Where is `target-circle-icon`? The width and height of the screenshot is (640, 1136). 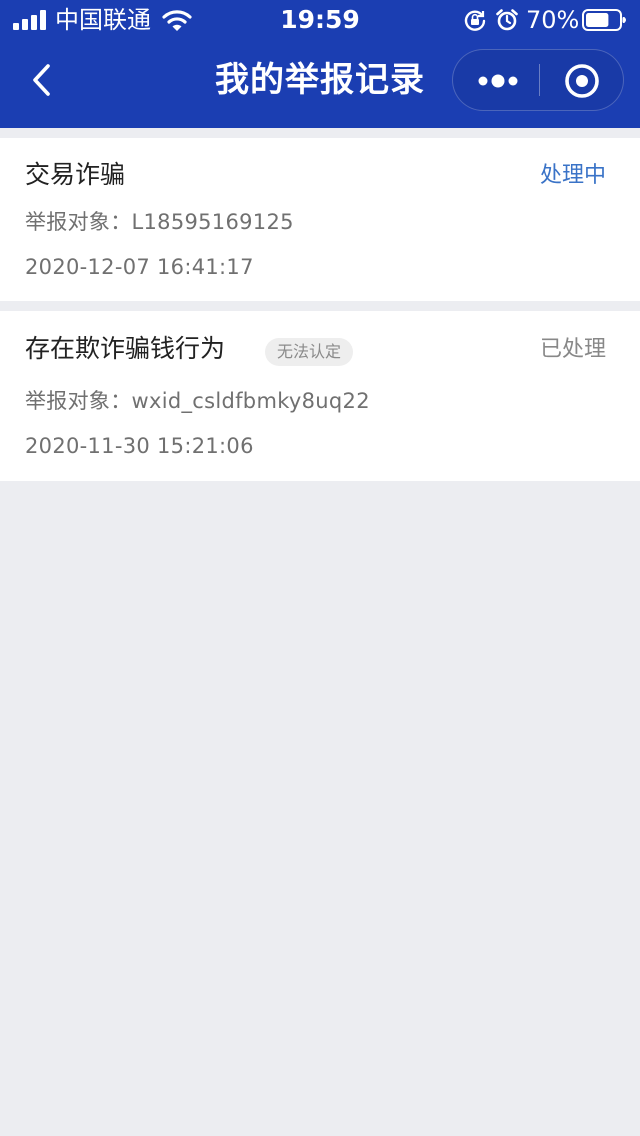 target-circle-icon is located at coordinates (582, 81).